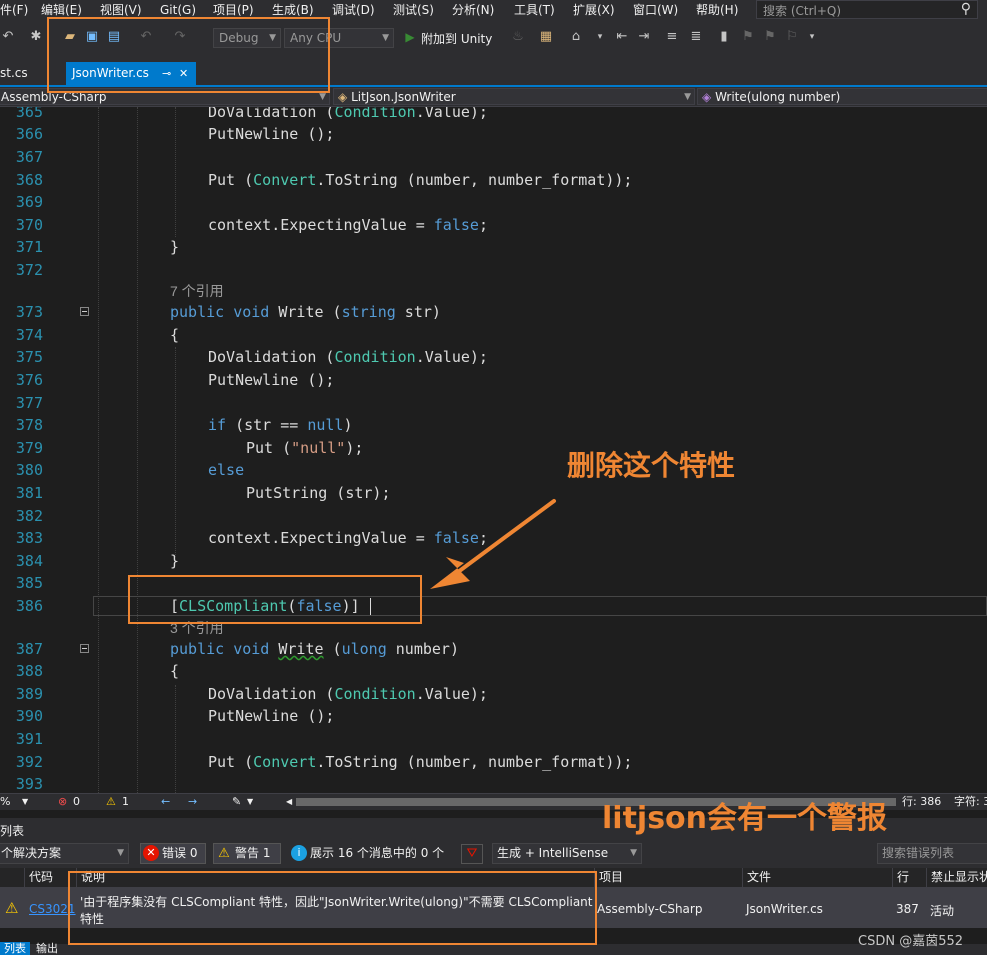 The height and width of the screenshot is (955, 987). What do you see at coordinates (817, 877) in the screenshot?
I see `col-file: 文件` at bounding box center [817, 877].